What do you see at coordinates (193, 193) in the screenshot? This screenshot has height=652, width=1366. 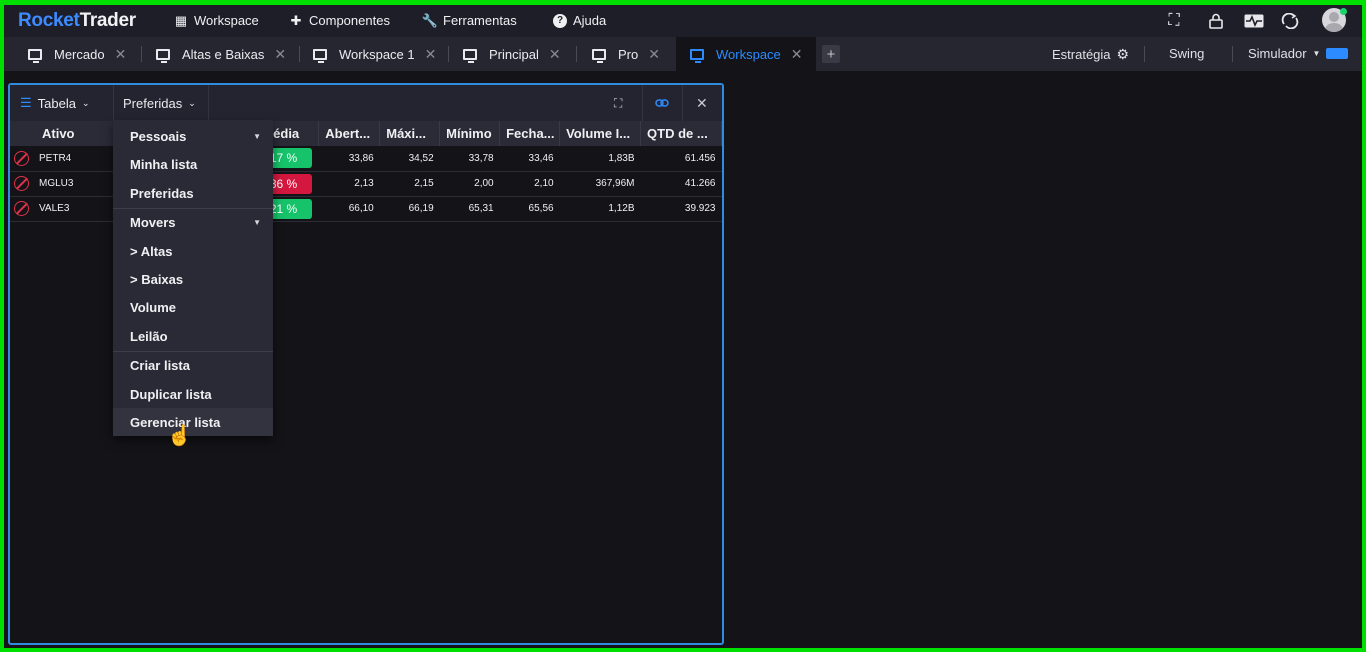 I see `menu-item-preferidas: Preferidas` at bounding box center [193, 193].